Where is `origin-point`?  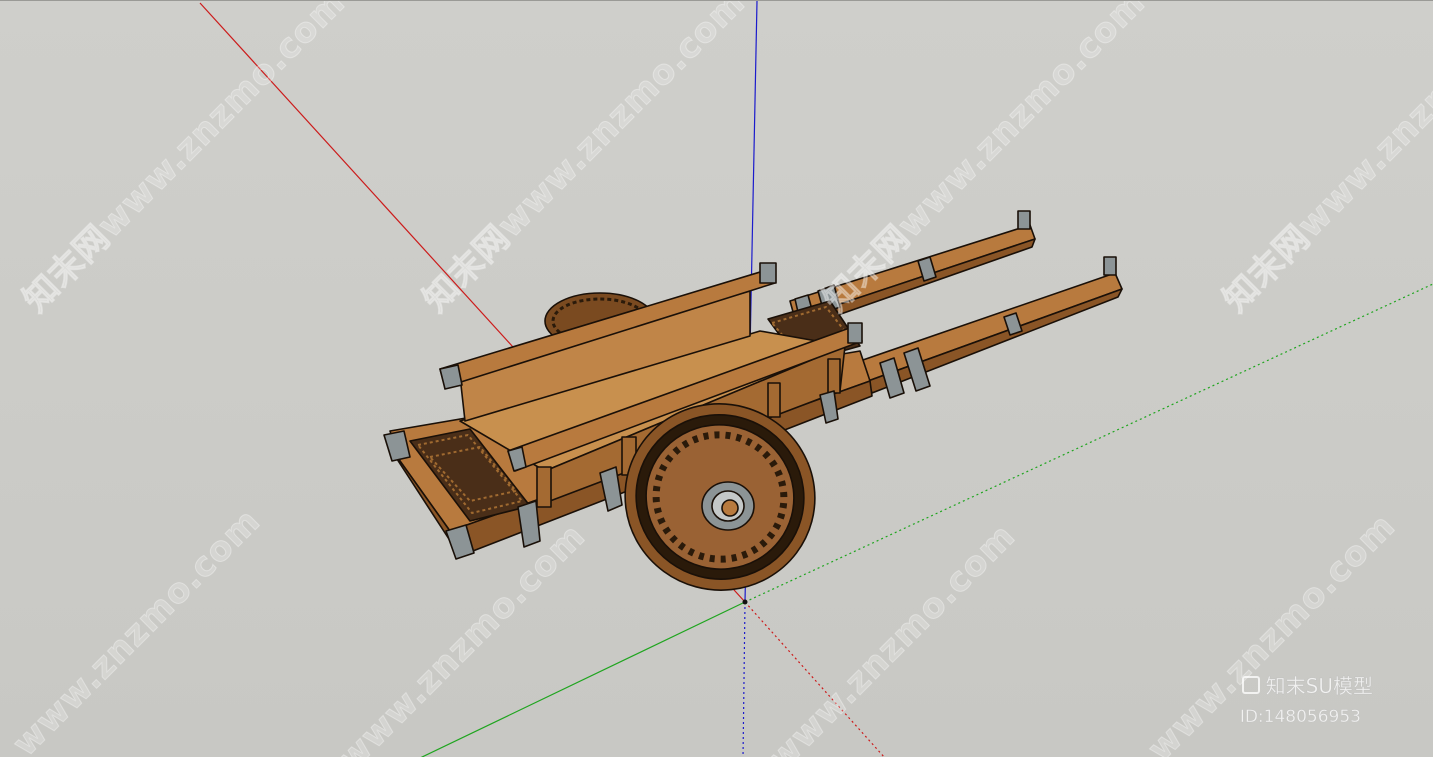 origin-point is located at coordinates (745, 602).